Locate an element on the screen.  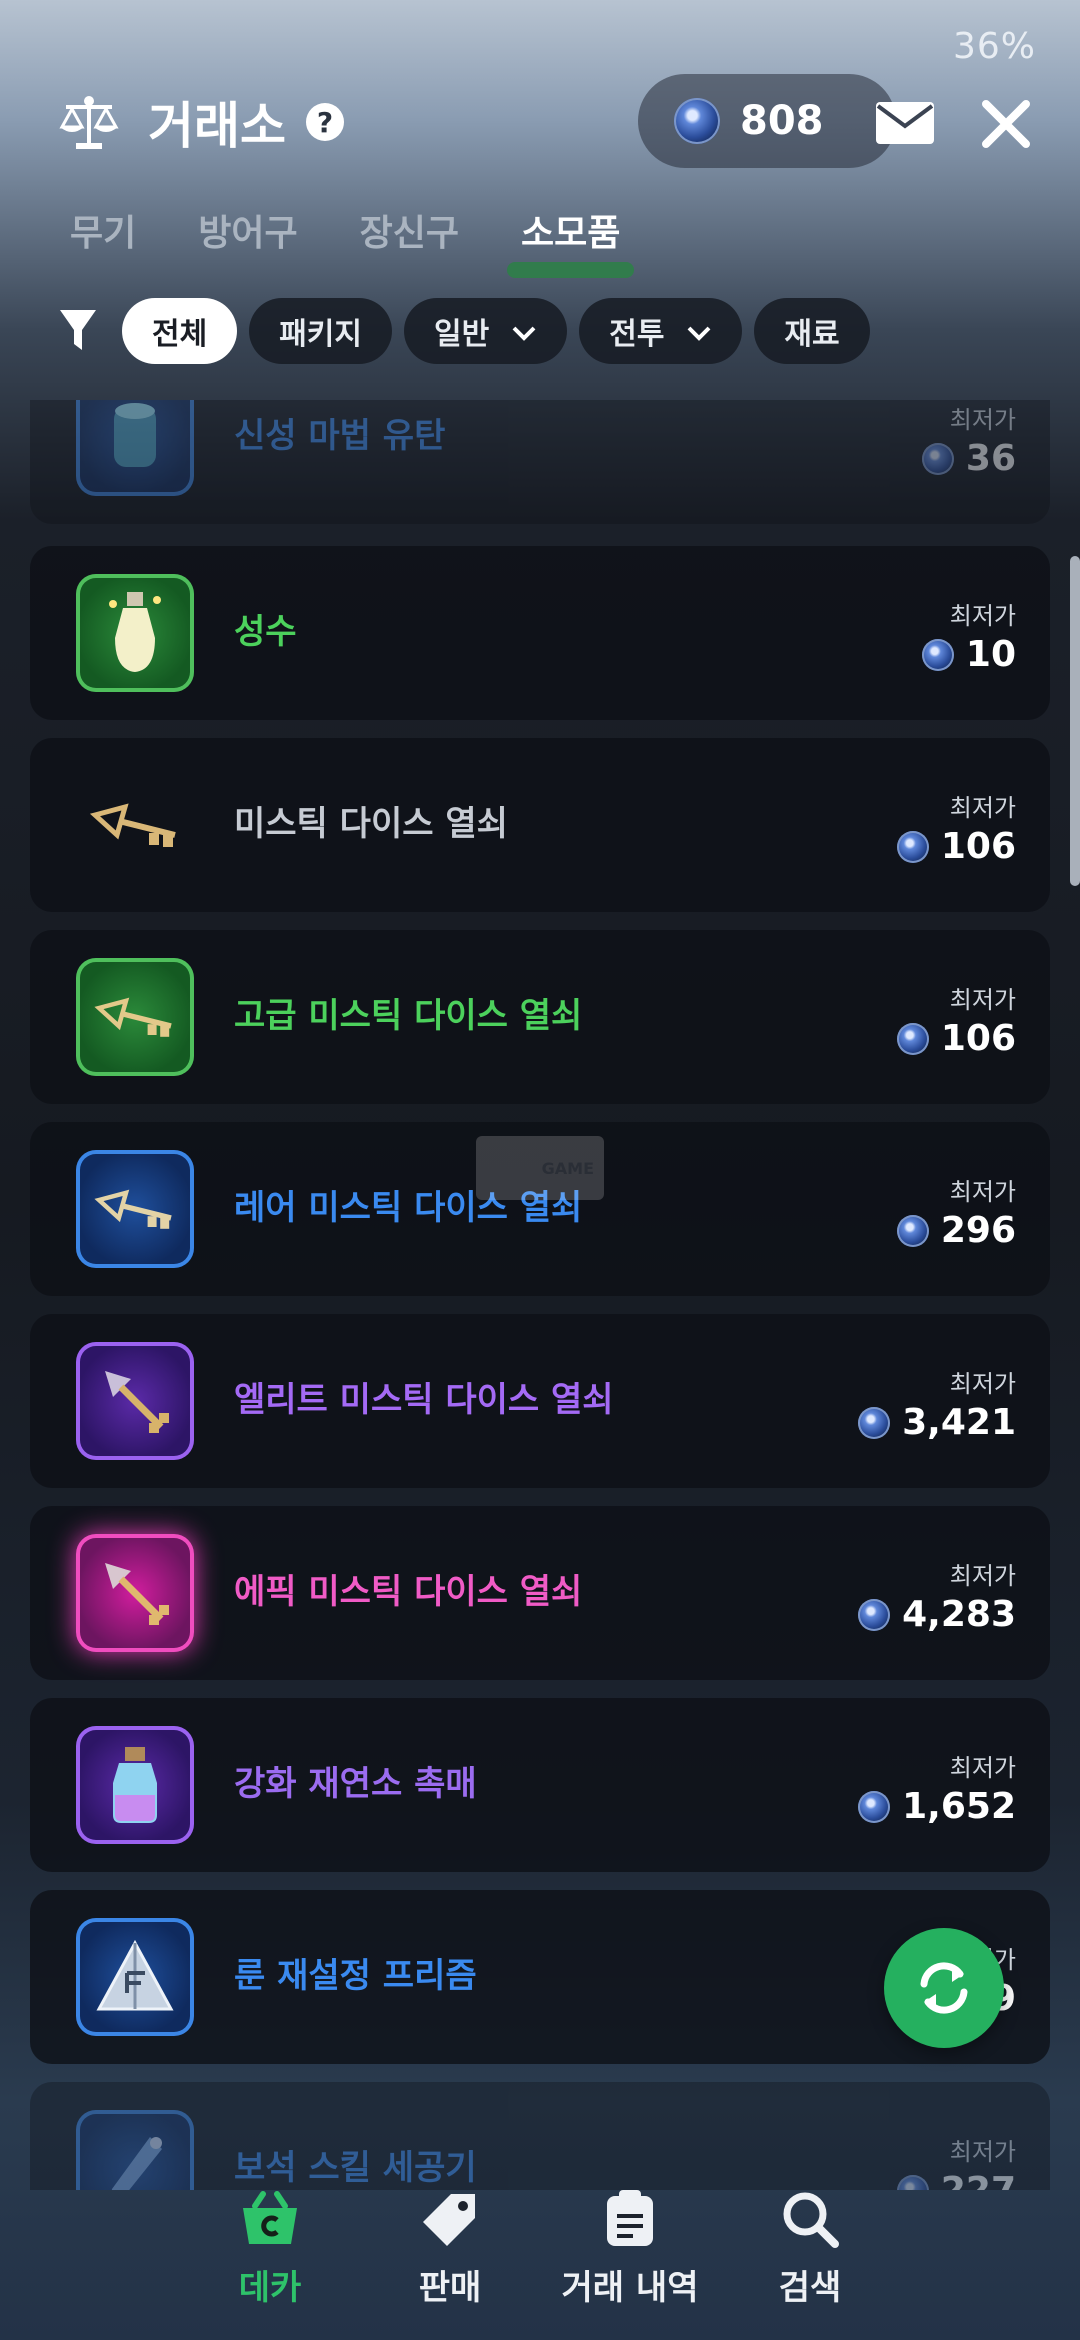
tab-consumable: 소모품 is located at coordinates (570, 241).